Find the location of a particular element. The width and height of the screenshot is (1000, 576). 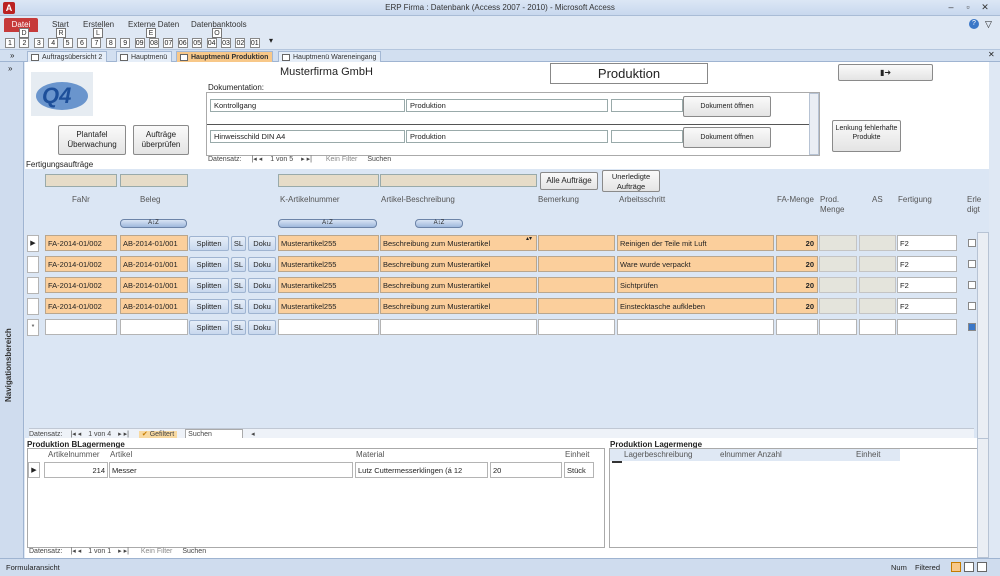

filter-fanr is located at coordinates (81, 180).